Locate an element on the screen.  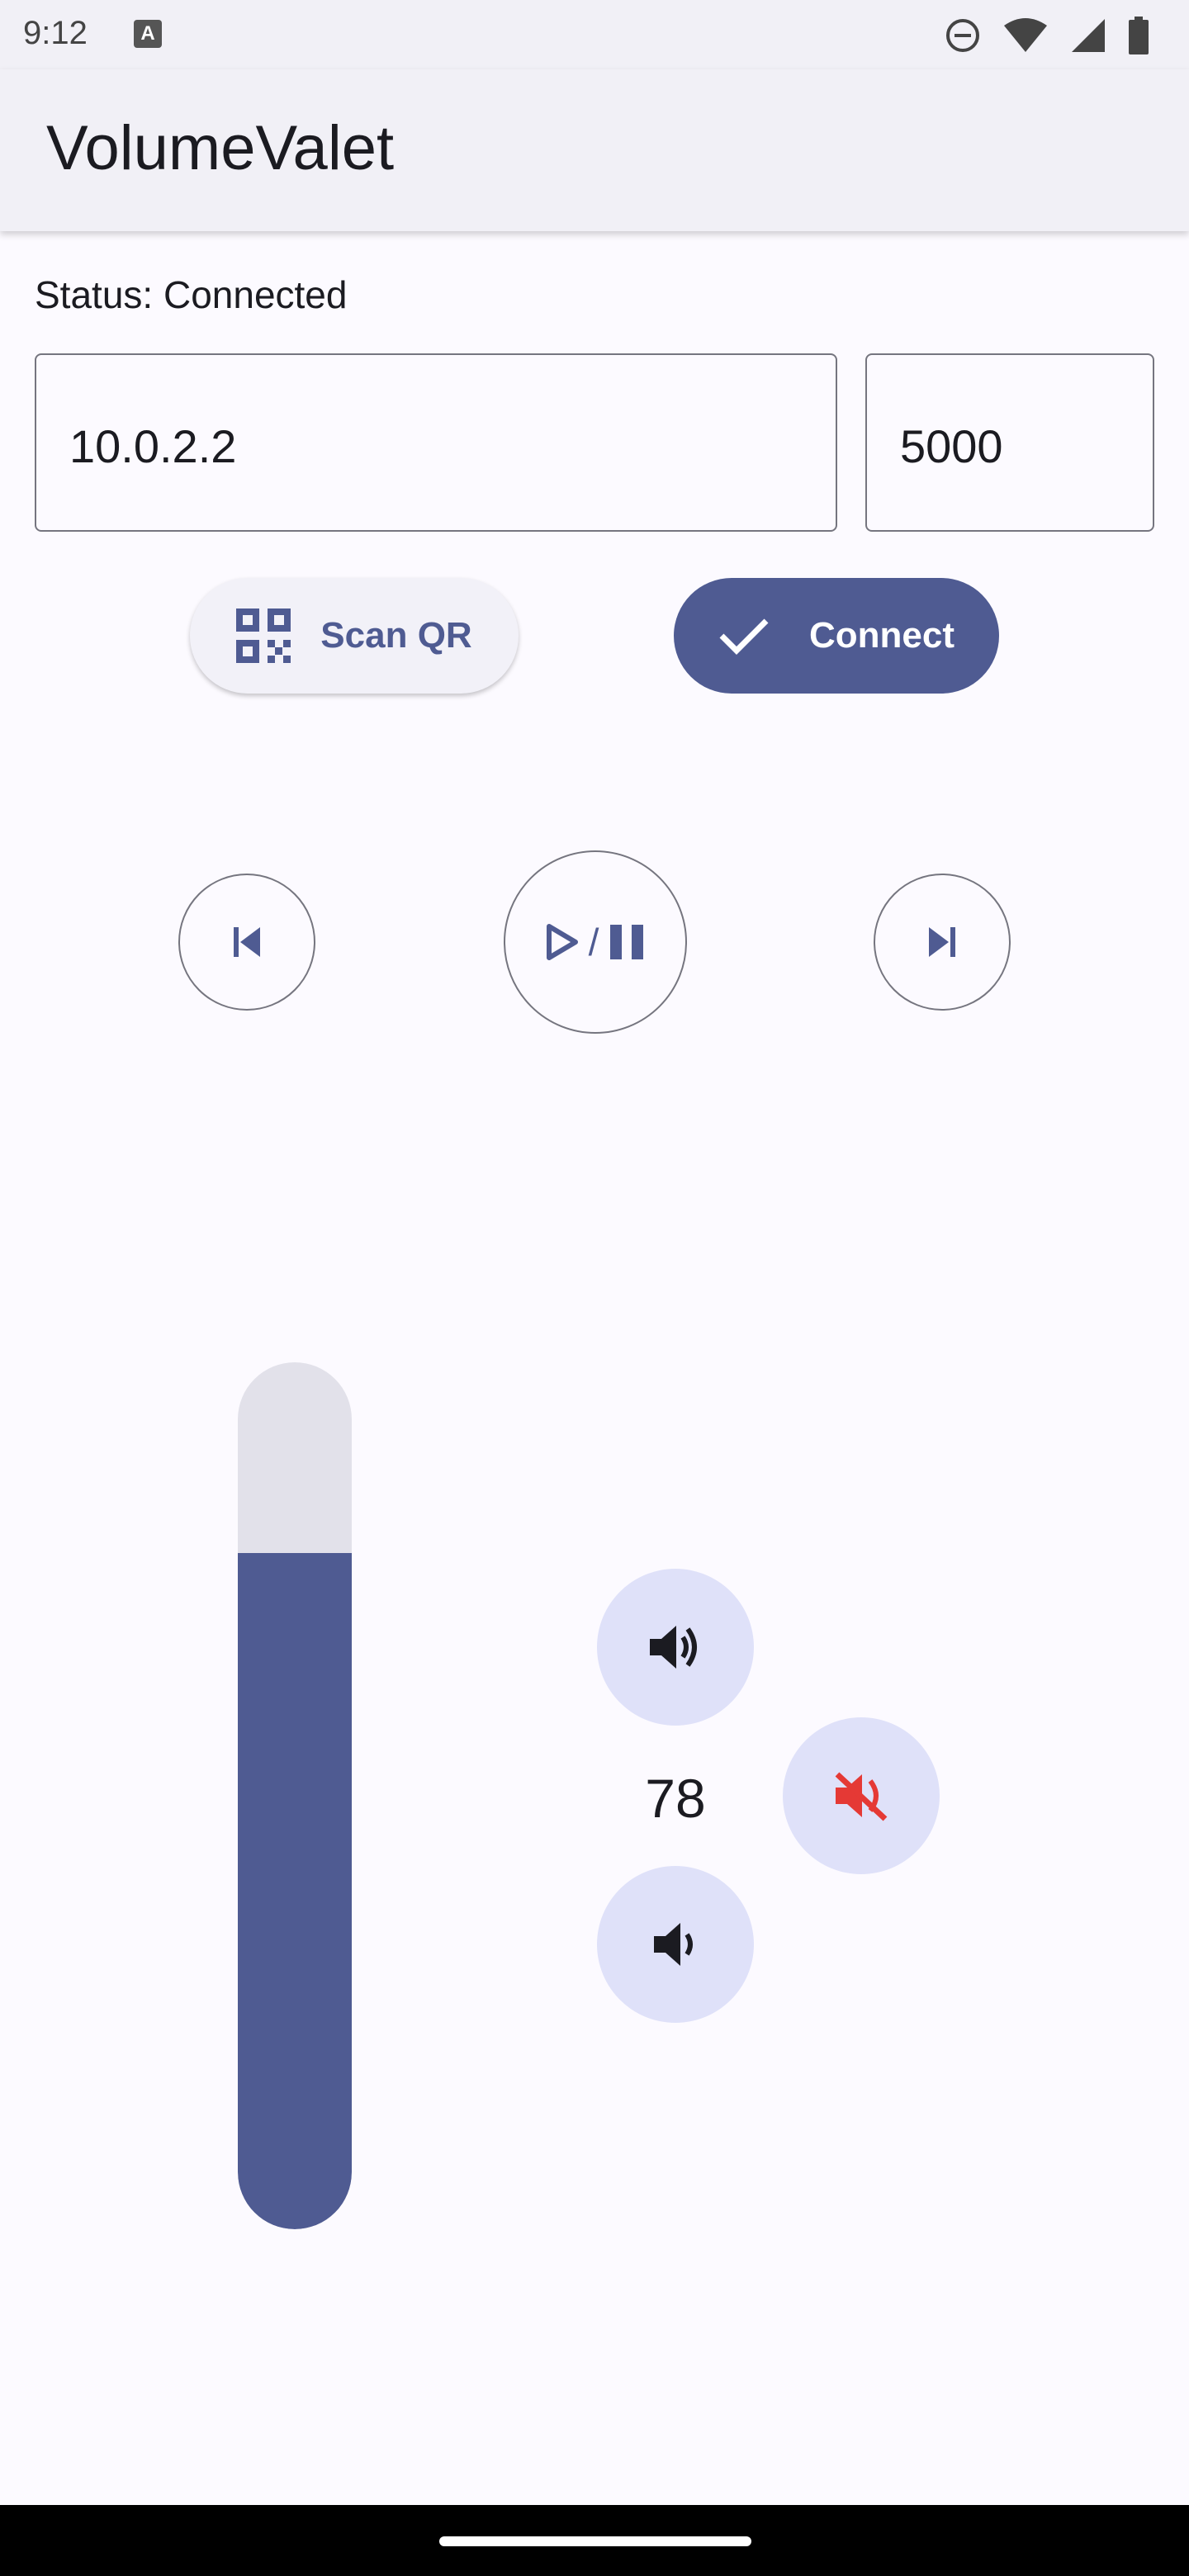
volume-down-icon is located at coordinates (673, 1944).